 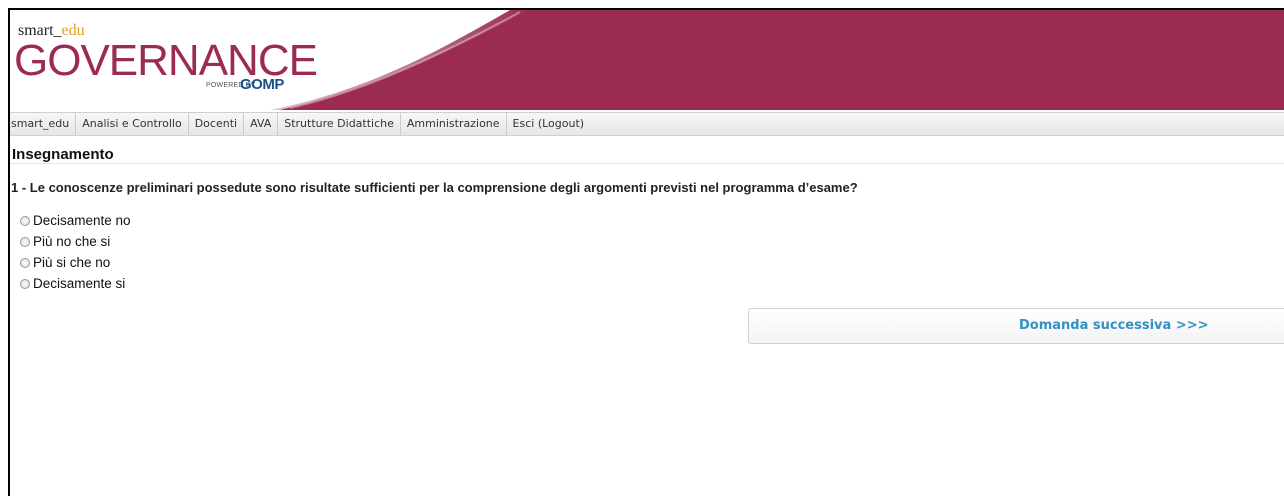 I want to click on option-decisamente-si: Decisamente si, so click(x=75, y=283).